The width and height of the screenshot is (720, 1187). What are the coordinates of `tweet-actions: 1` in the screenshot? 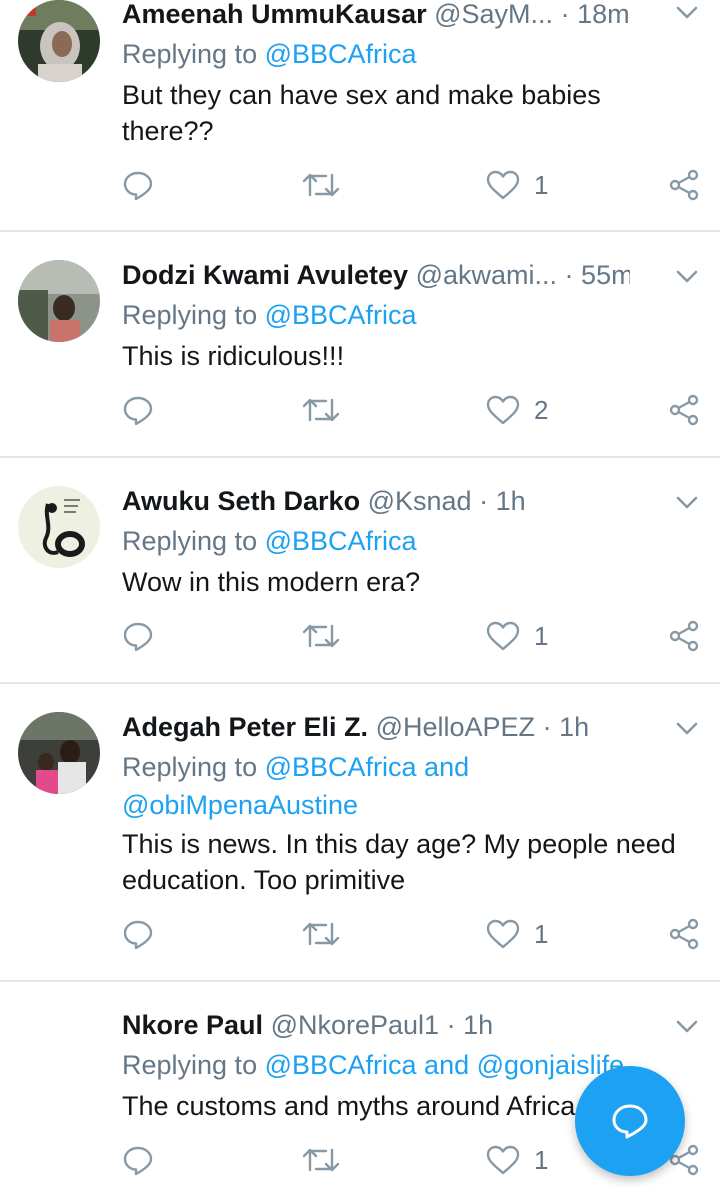 It's located at (360, 185).